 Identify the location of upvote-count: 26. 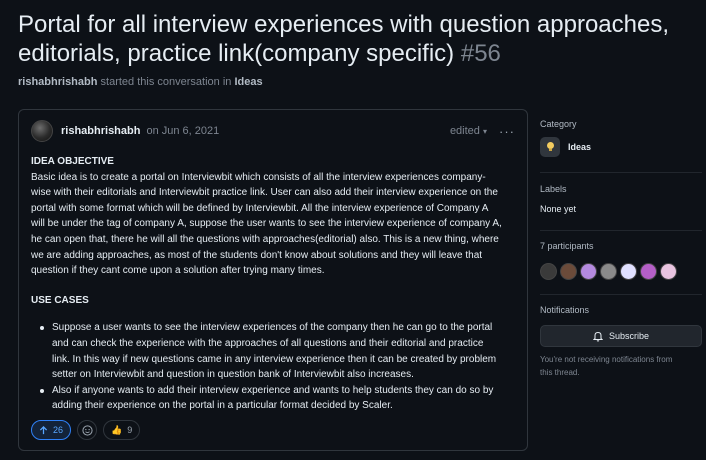
(58, 430).